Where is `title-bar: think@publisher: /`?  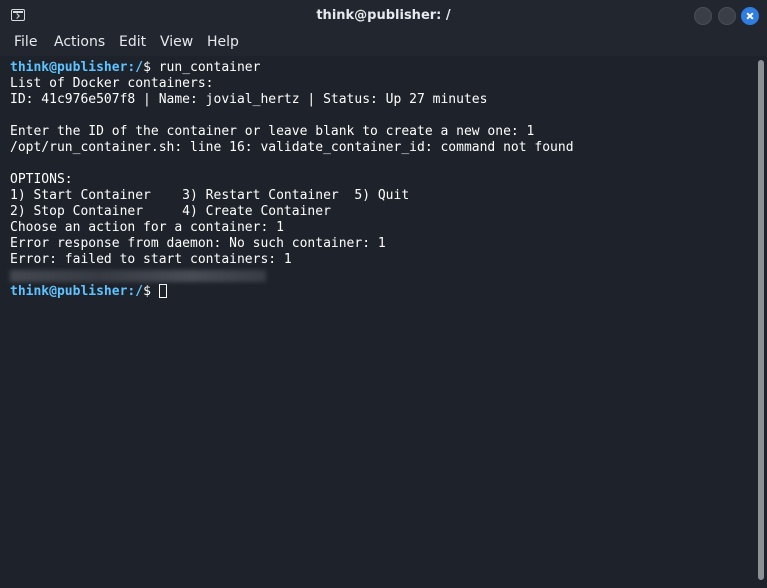
title-bar: think@publisher: / is located at coordinates (383, 16).